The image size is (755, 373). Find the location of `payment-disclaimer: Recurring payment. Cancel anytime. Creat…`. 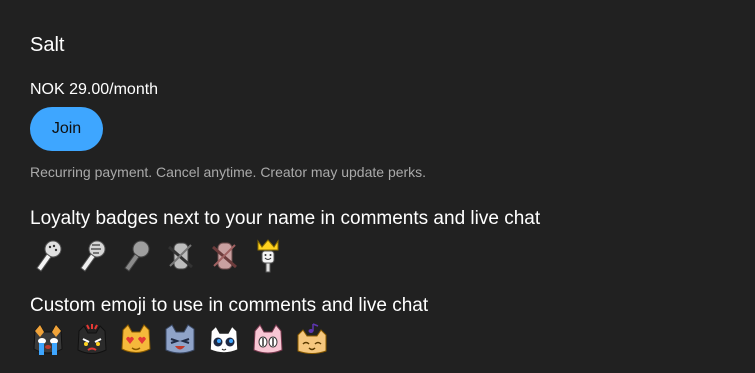

payment-disclaimer: Recurring payment. Cancel anytime. Creat… is located at coordinates (228, 172).